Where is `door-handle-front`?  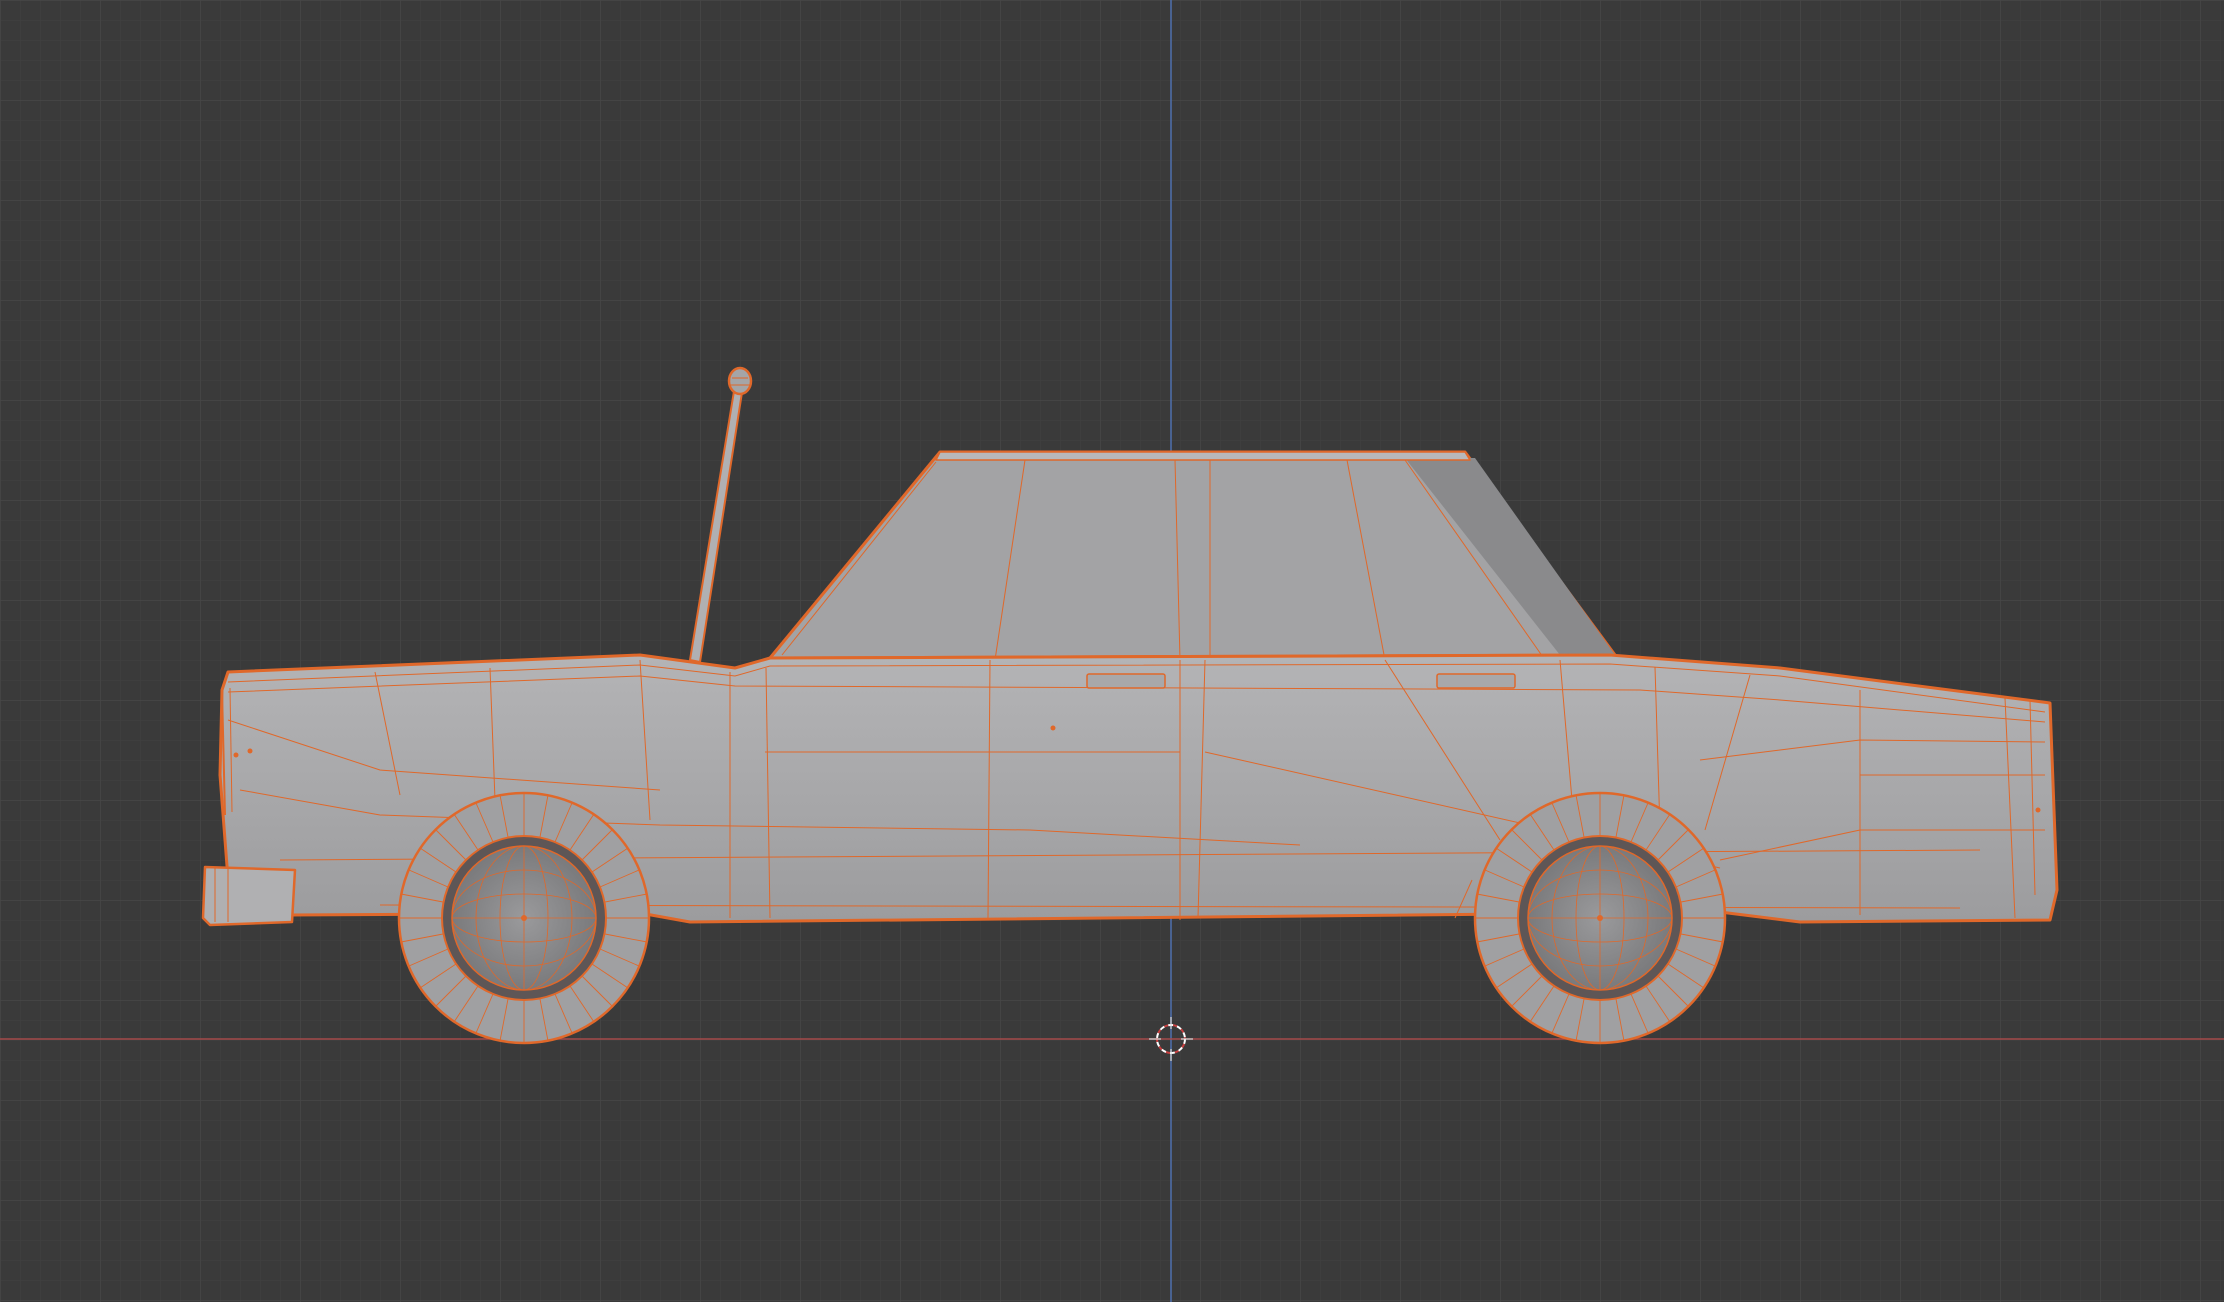 door-handle-front is located at coordinates (1126, 681).